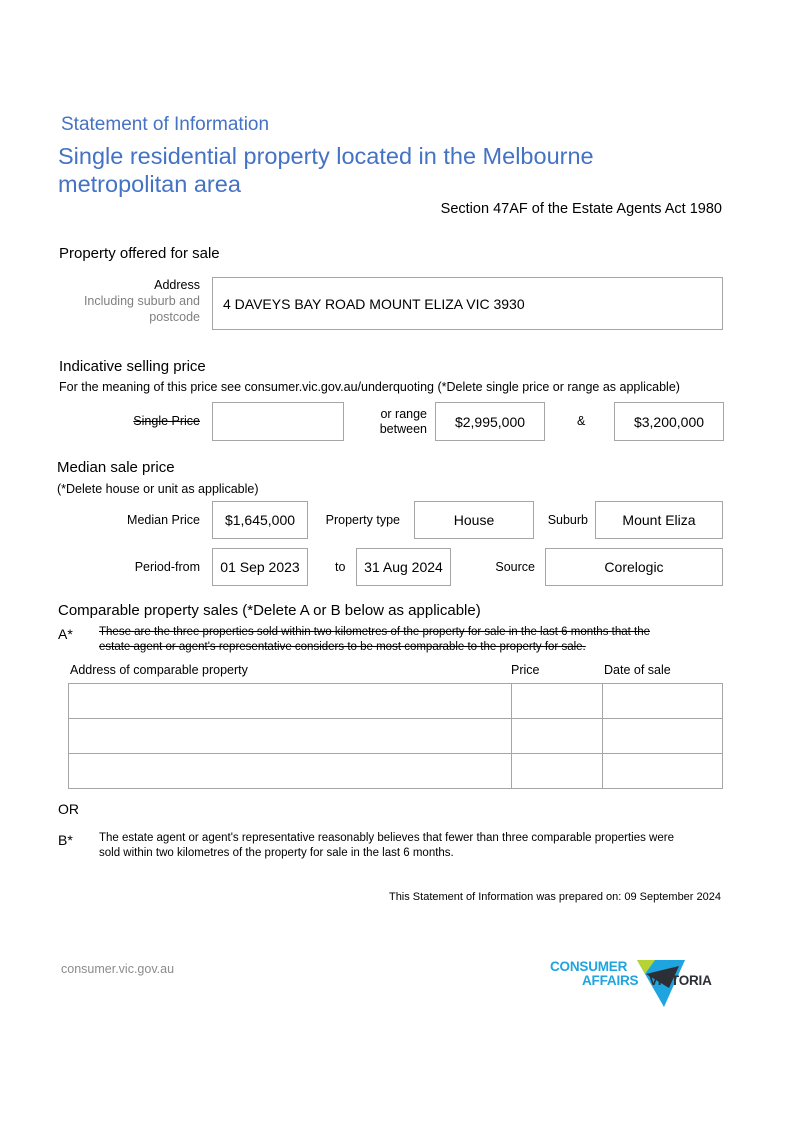  I want to click on range-label: or range between, so click(403, 422).